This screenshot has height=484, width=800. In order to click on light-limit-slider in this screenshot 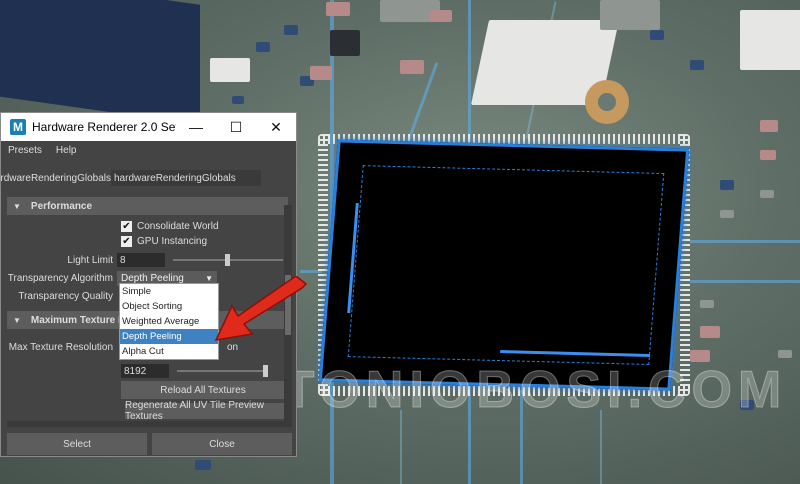, I will do `click(228, 260)`.